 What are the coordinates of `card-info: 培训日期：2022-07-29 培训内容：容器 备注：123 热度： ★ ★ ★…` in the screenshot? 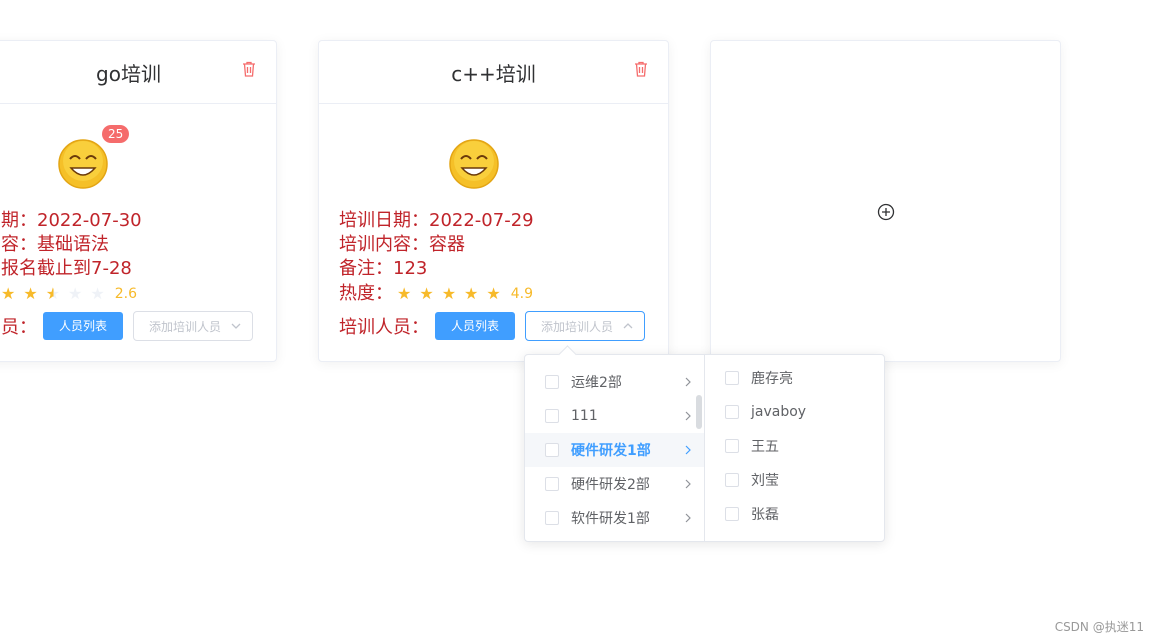 It's located at (436, 258).